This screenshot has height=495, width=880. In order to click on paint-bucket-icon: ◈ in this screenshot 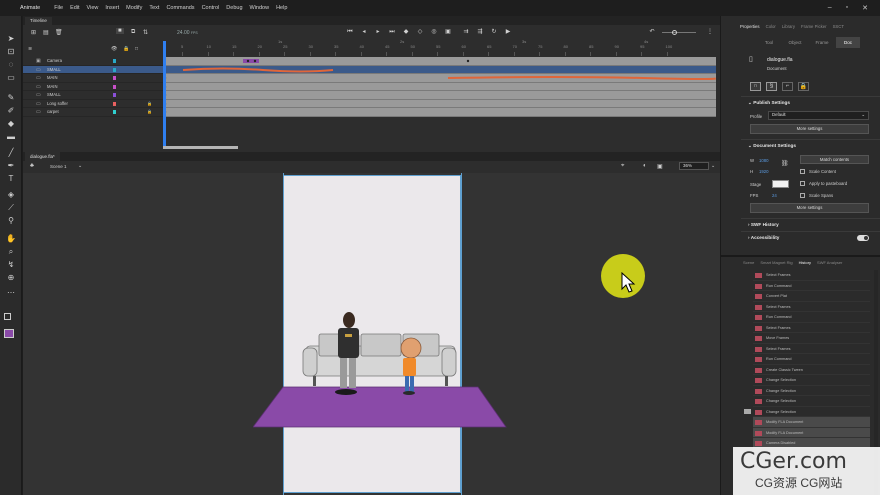, I will do `click(11, 195)`.